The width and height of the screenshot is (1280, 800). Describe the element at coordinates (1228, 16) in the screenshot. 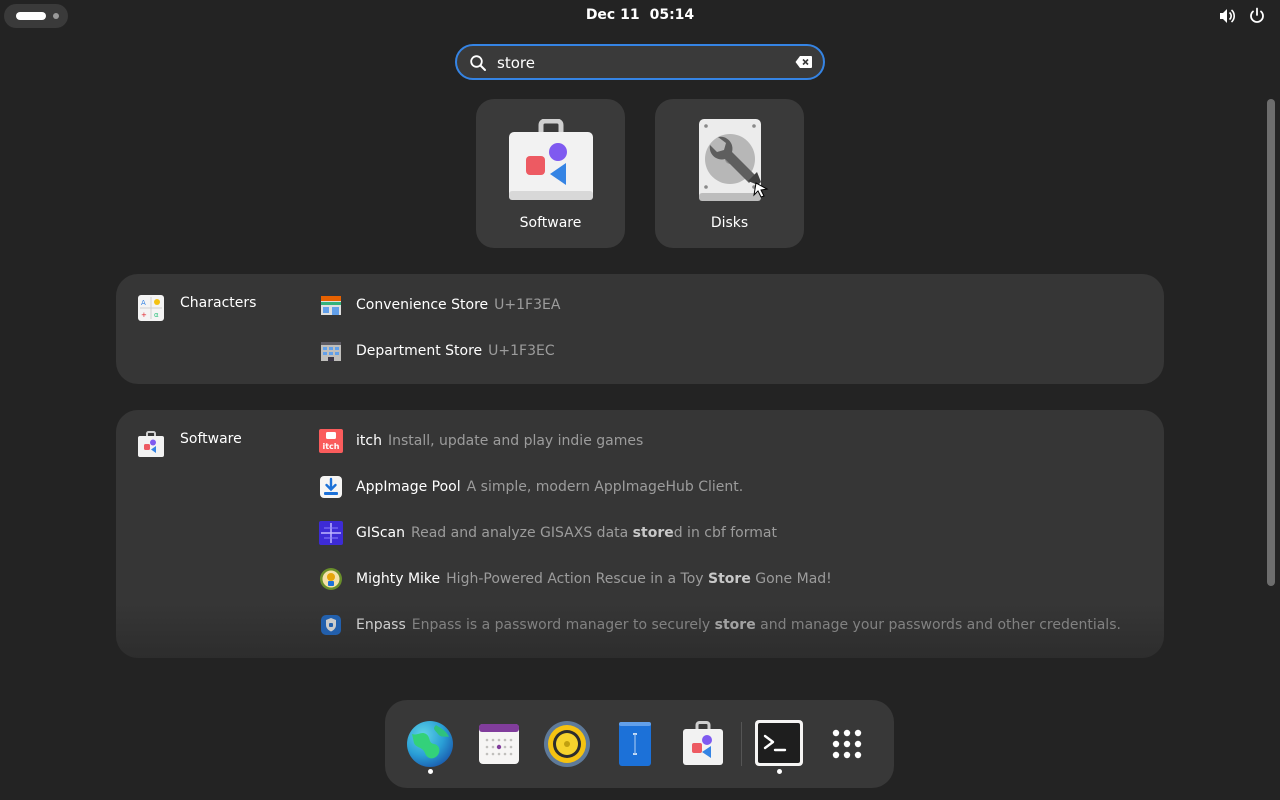

I see `volume-icon` at that location.